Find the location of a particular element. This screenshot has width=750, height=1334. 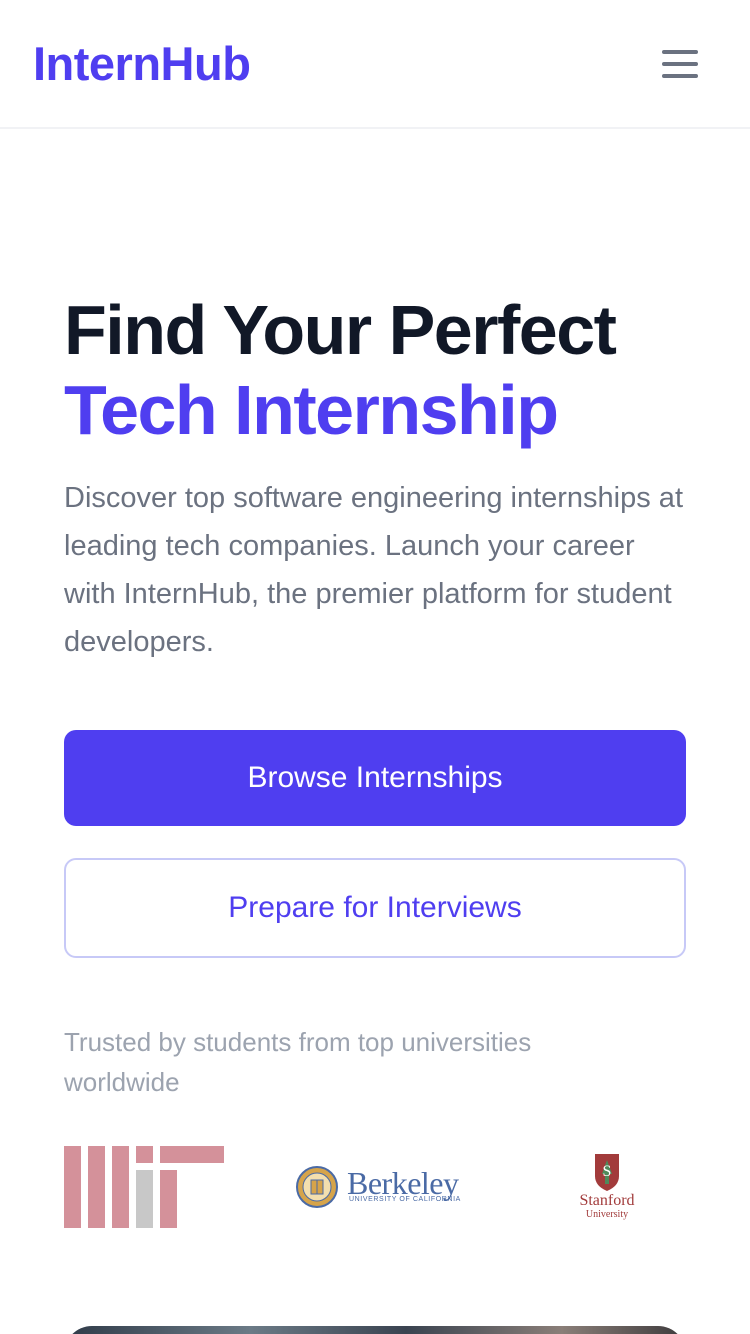

mit-logo is located at coordinates (144, 1187).